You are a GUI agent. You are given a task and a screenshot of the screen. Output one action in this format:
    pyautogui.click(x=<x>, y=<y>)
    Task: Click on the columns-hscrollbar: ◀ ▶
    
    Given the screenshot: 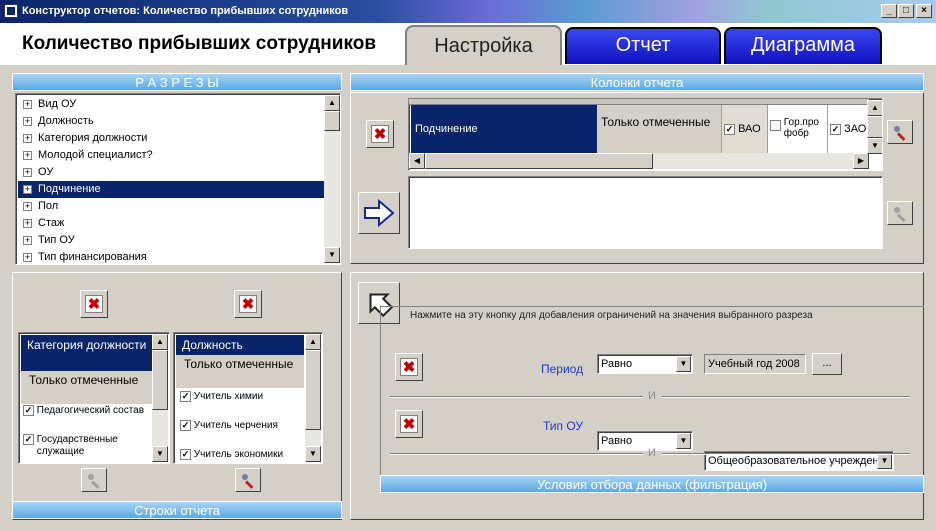 What is the action you would take?
    pyautogui.click(x=639, y=161)
    